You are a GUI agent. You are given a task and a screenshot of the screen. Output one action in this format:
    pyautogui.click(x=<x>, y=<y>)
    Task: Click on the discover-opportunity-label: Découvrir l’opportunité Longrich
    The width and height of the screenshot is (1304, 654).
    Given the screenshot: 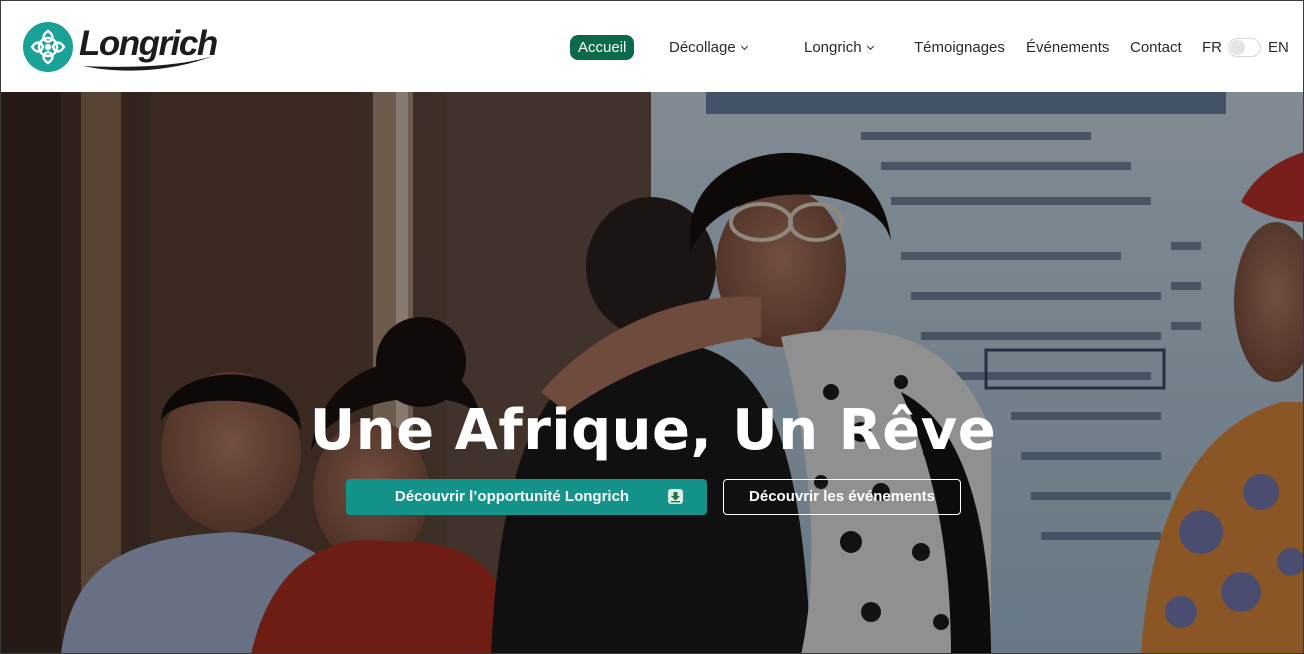 What is the action you would take?
    pyautogui.click(x=512, y=496)
    